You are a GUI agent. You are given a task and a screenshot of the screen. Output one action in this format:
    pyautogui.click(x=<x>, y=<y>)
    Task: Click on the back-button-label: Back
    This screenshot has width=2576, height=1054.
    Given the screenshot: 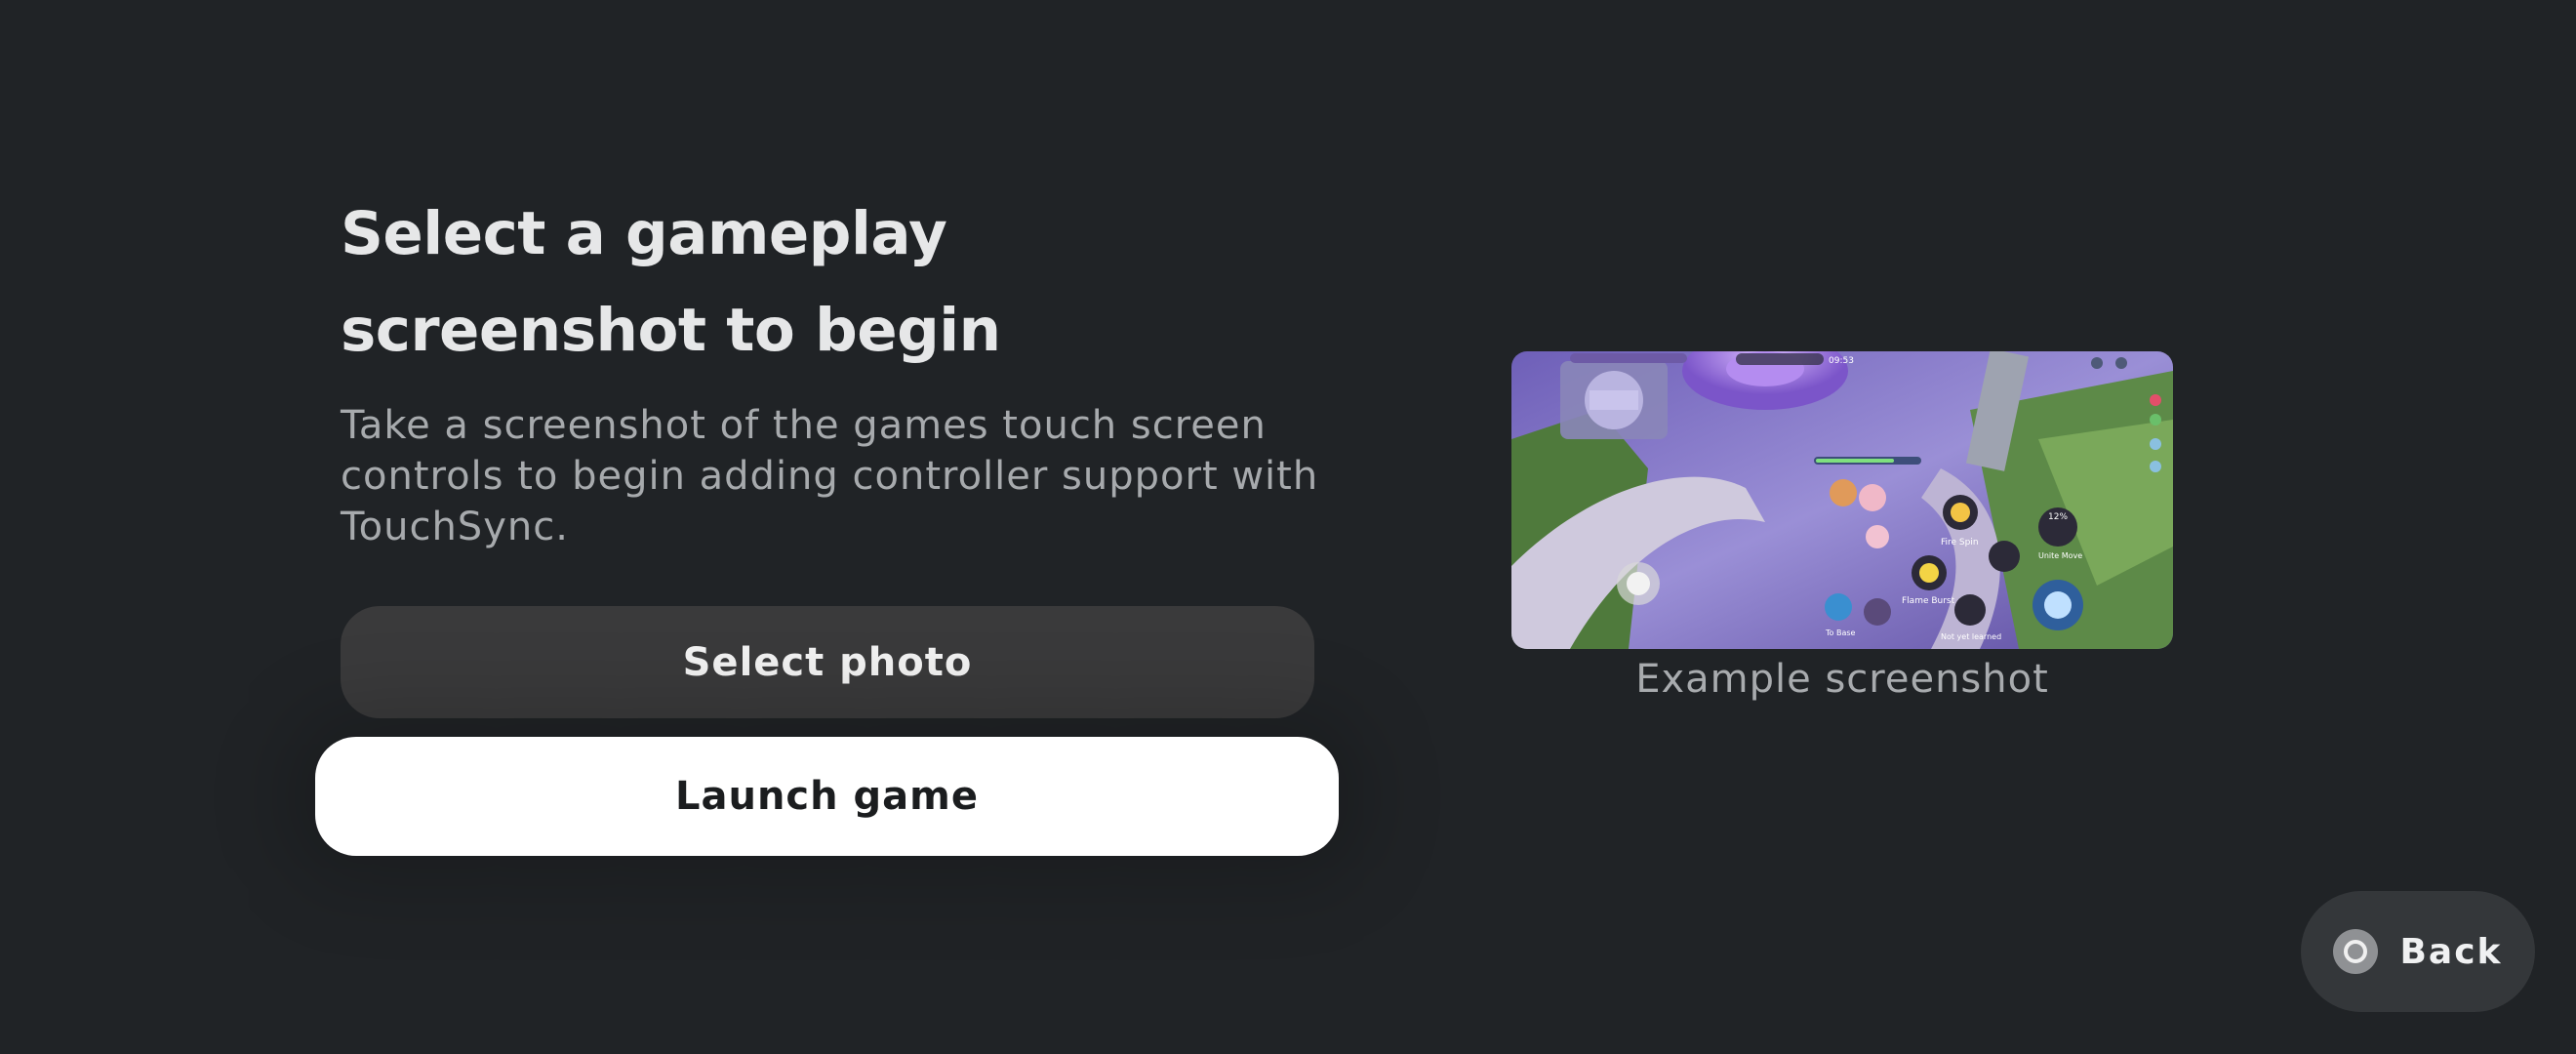 What is the action you would take?
    pyautogui.click(x=2451, y=952)
    